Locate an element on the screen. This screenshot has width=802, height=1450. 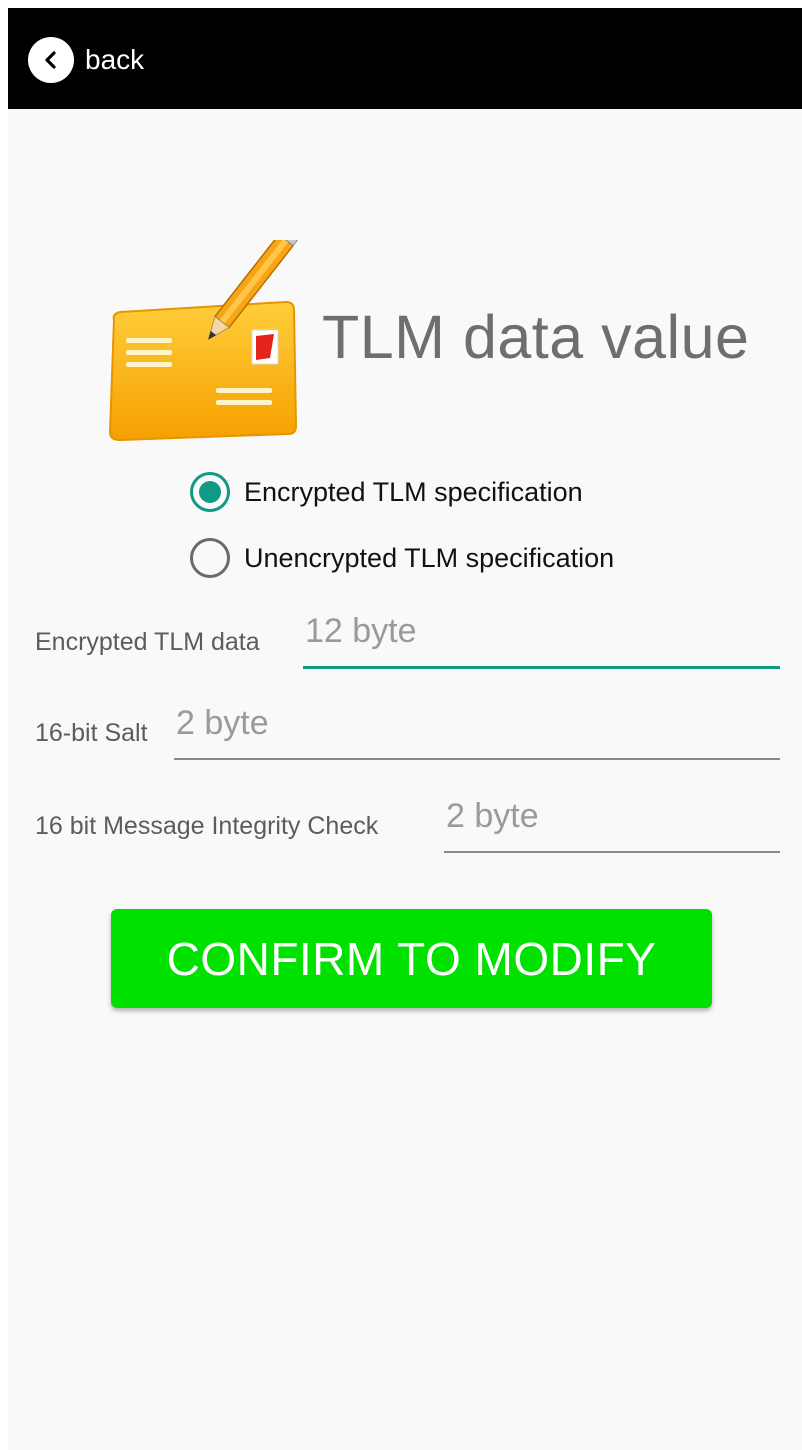
top-bar: back is located at coordinates (405, 58).